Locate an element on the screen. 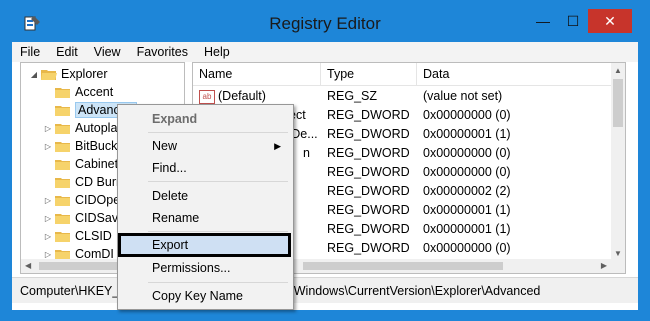 The image size is (650, 321). tree-item-clsid: ▷ CLSID is located at coordinates (77, 236).